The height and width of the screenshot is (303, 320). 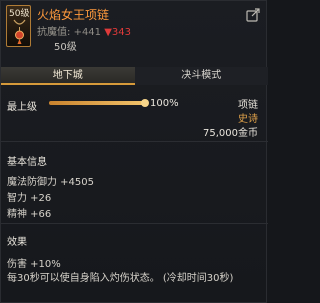 I want to click on mode-tabs: 地下城 决斗模式, so click(x=134, y=76).